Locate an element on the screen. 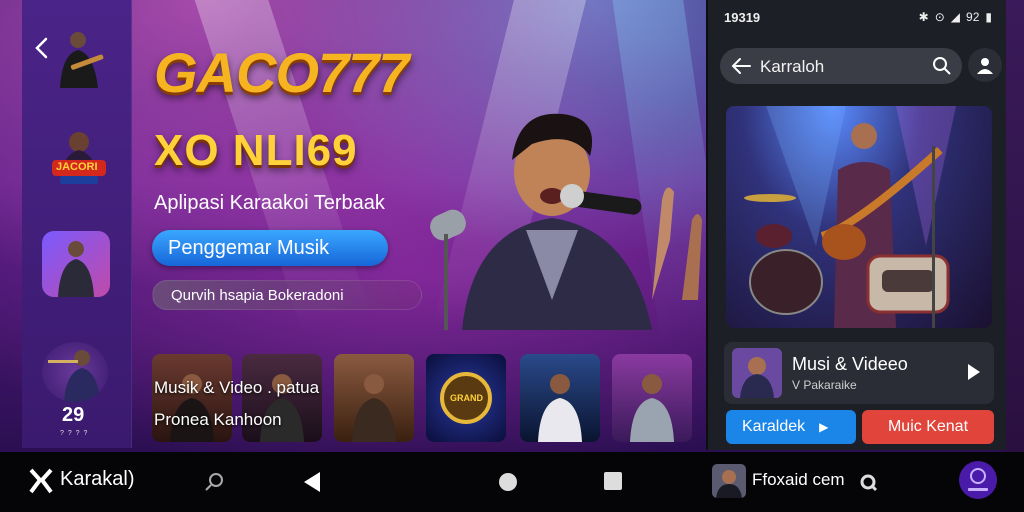  sidebar-item-singer is located at coordinates (76, 264).